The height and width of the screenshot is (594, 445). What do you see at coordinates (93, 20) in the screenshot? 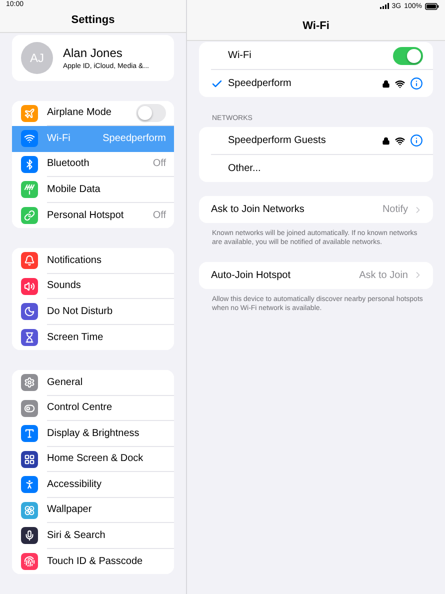
I see `sidebar-title: Settings` at bounding box center [93, 20].